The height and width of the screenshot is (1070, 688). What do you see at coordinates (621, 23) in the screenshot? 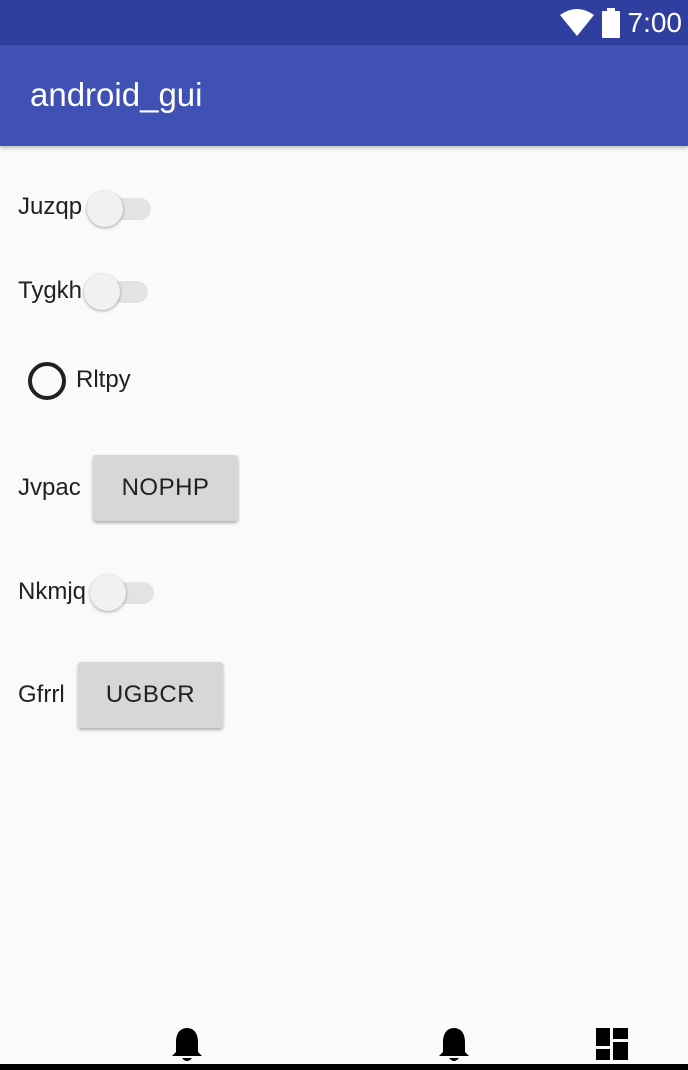
I see `status-icons: 7:00` at bounding box center [621, 23].